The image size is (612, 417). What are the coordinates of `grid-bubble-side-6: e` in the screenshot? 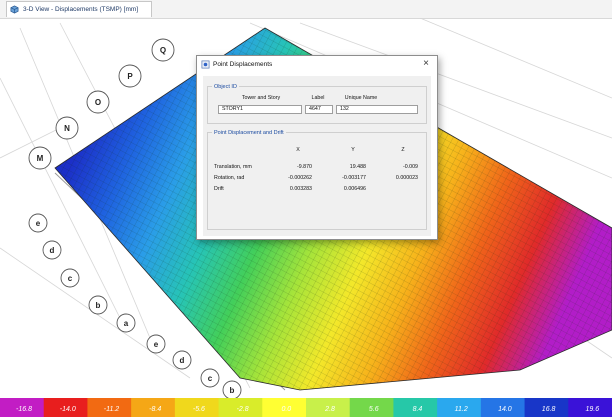 It's located at (156, 344).